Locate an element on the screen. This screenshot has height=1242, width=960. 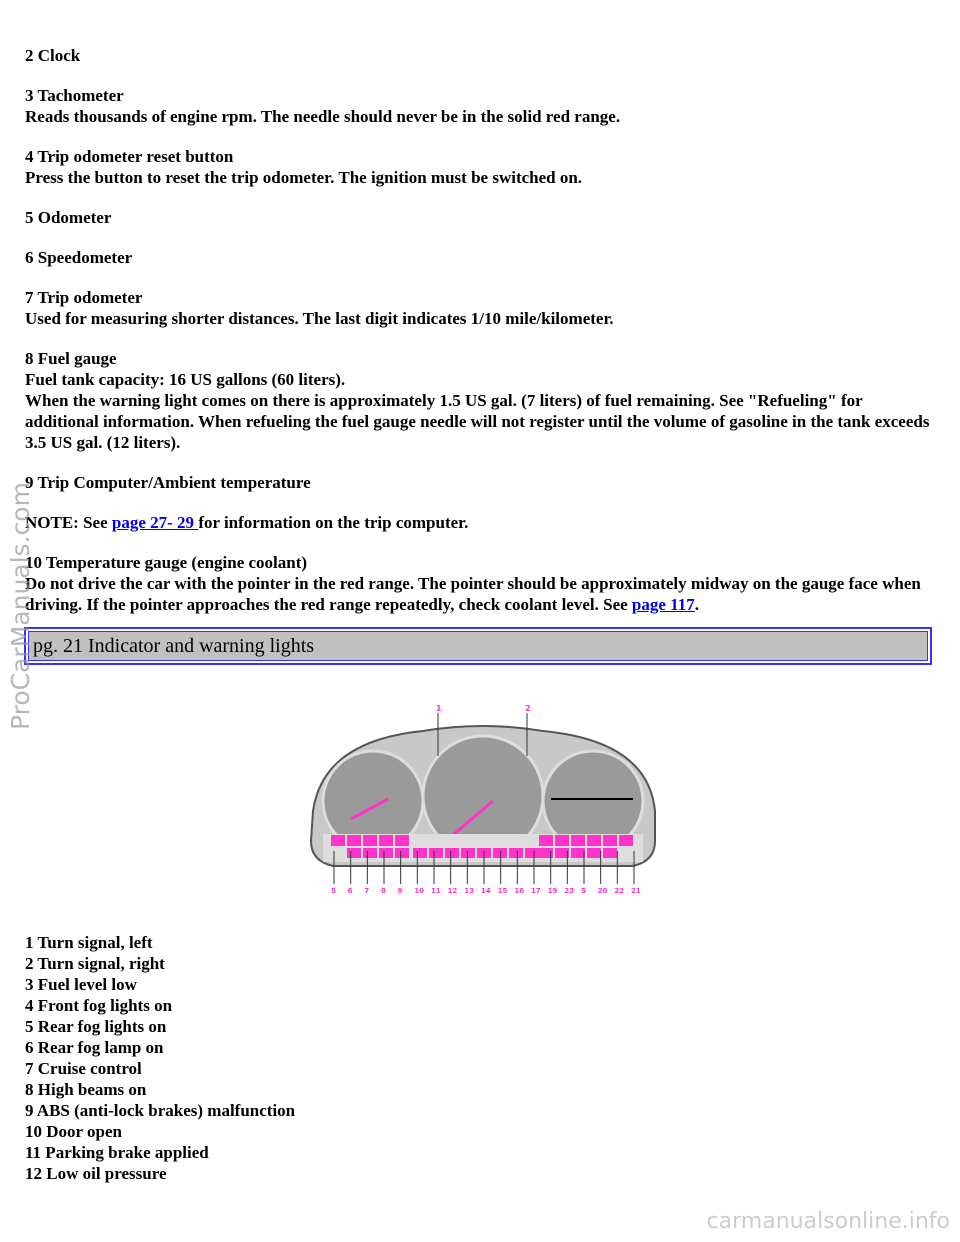
list-item: 12 Low oil pressure is located at coordinates (96, 1173).